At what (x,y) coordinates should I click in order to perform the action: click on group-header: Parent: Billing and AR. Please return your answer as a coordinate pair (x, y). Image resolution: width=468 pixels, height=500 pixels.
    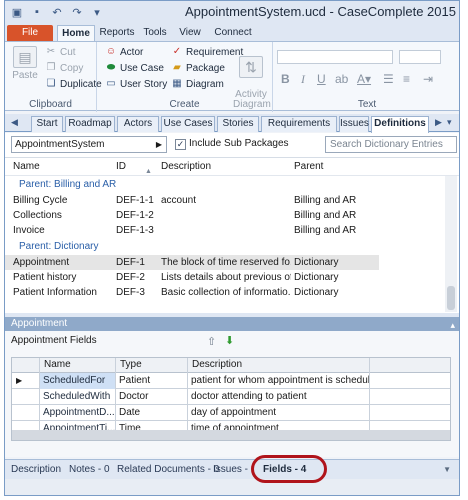
    Looking at the image, I should click on (67, 184).